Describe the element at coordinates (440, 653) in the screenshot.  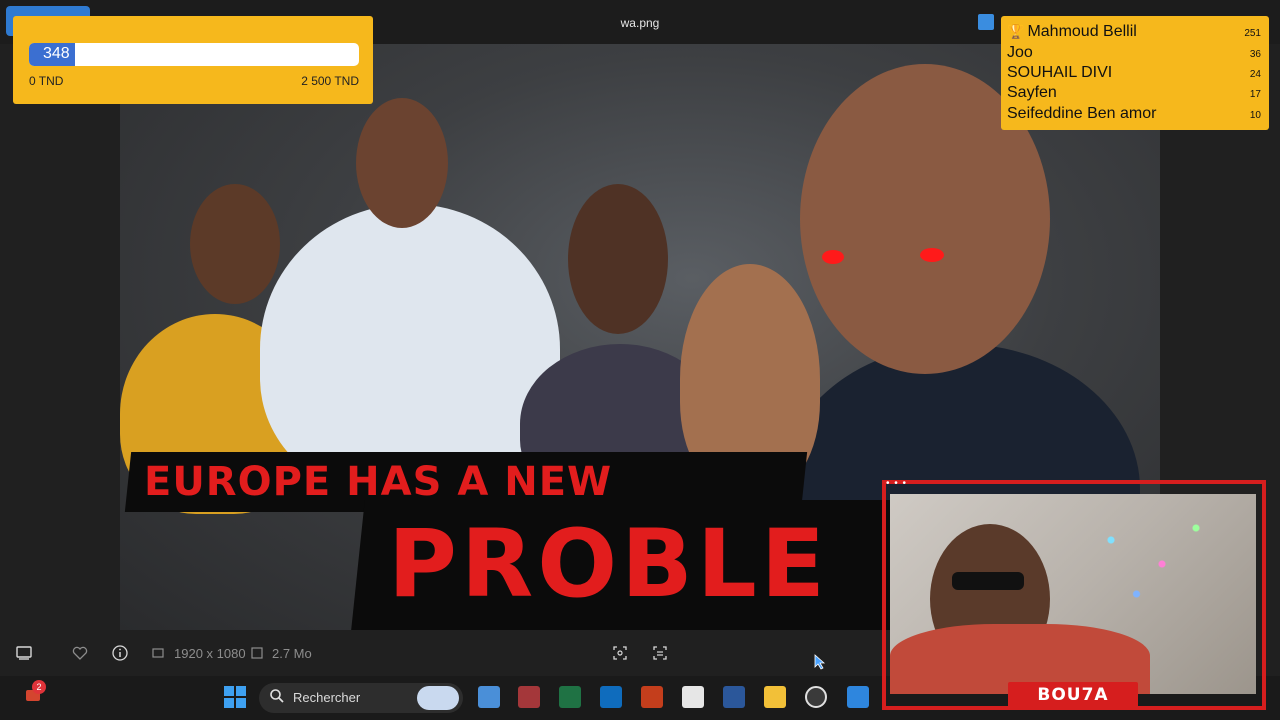
I see `viewer-toolbar: 1920 x 1080 2.7 Mo` at that location.